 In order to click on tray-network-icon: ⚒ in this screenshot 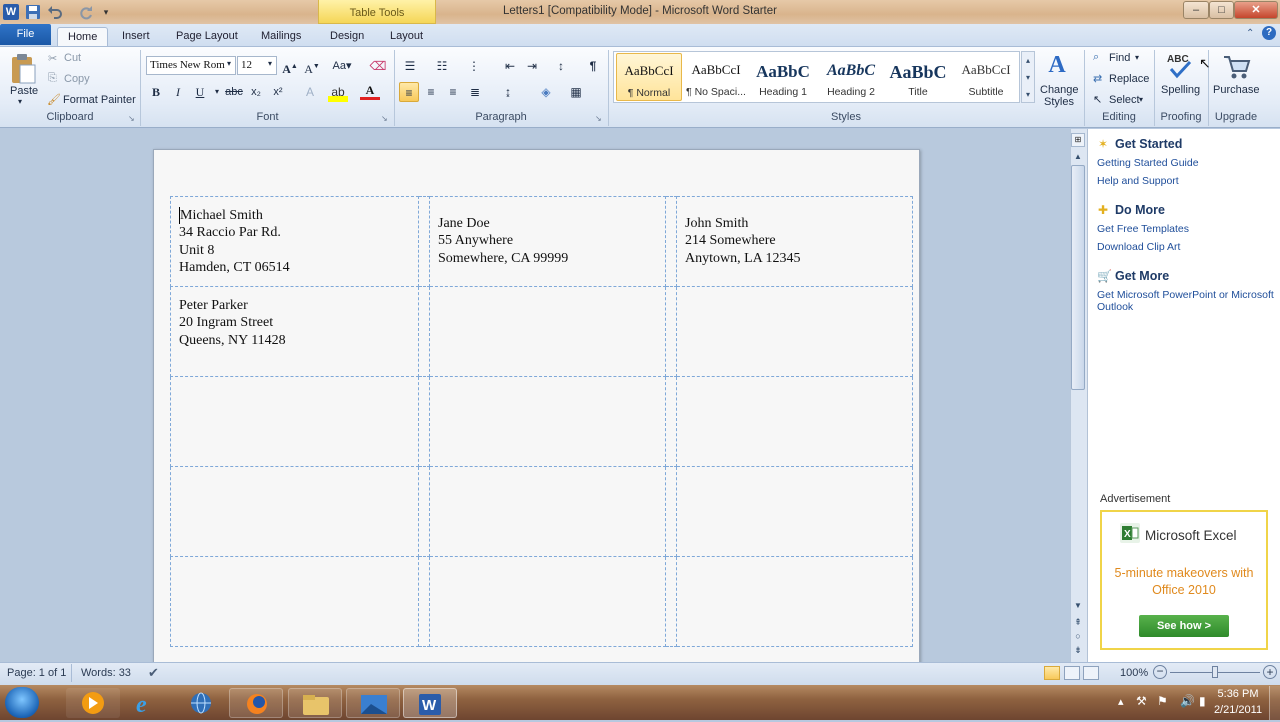, I will do `click(1141, 701)`.